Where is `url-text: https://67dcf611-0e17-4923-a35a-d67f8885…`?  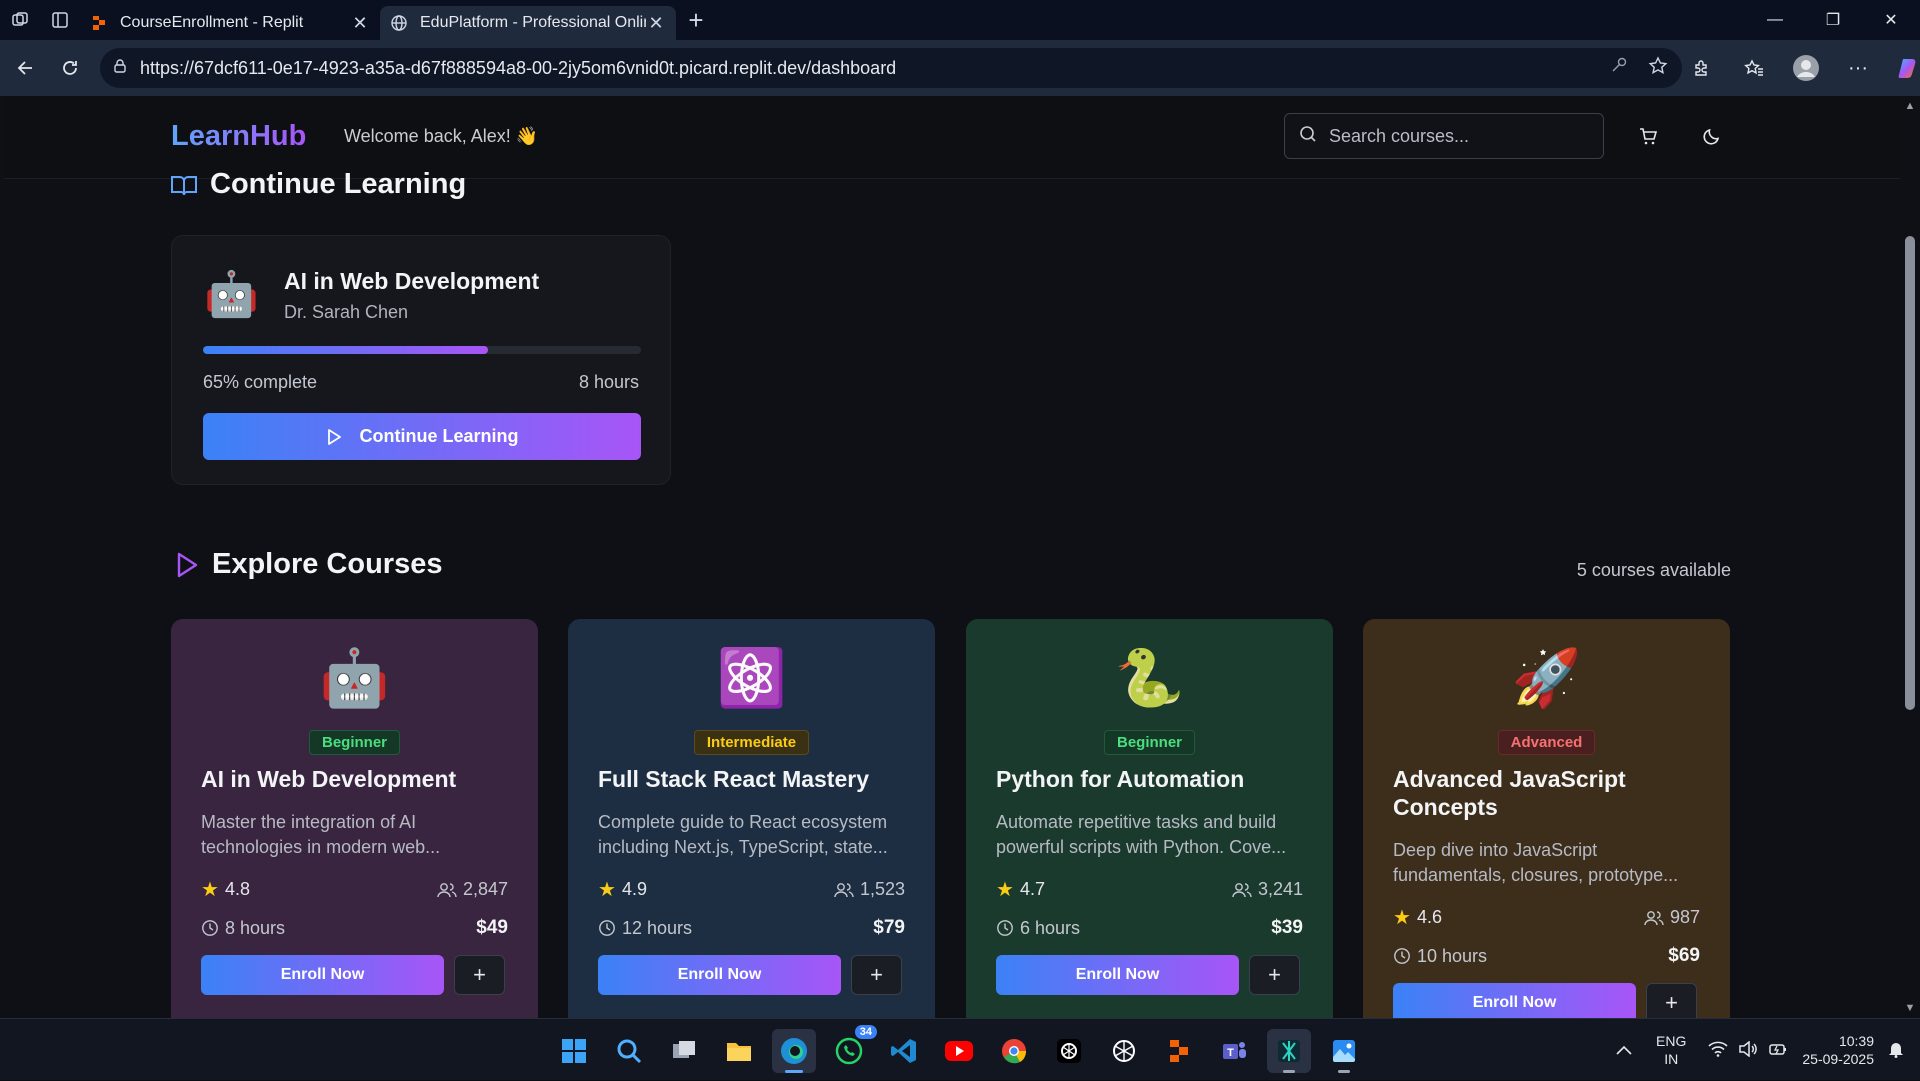 url-text: https://67dcf611-0e17-4923-a35a-d67f8885… is located at coordinates (518, 68).